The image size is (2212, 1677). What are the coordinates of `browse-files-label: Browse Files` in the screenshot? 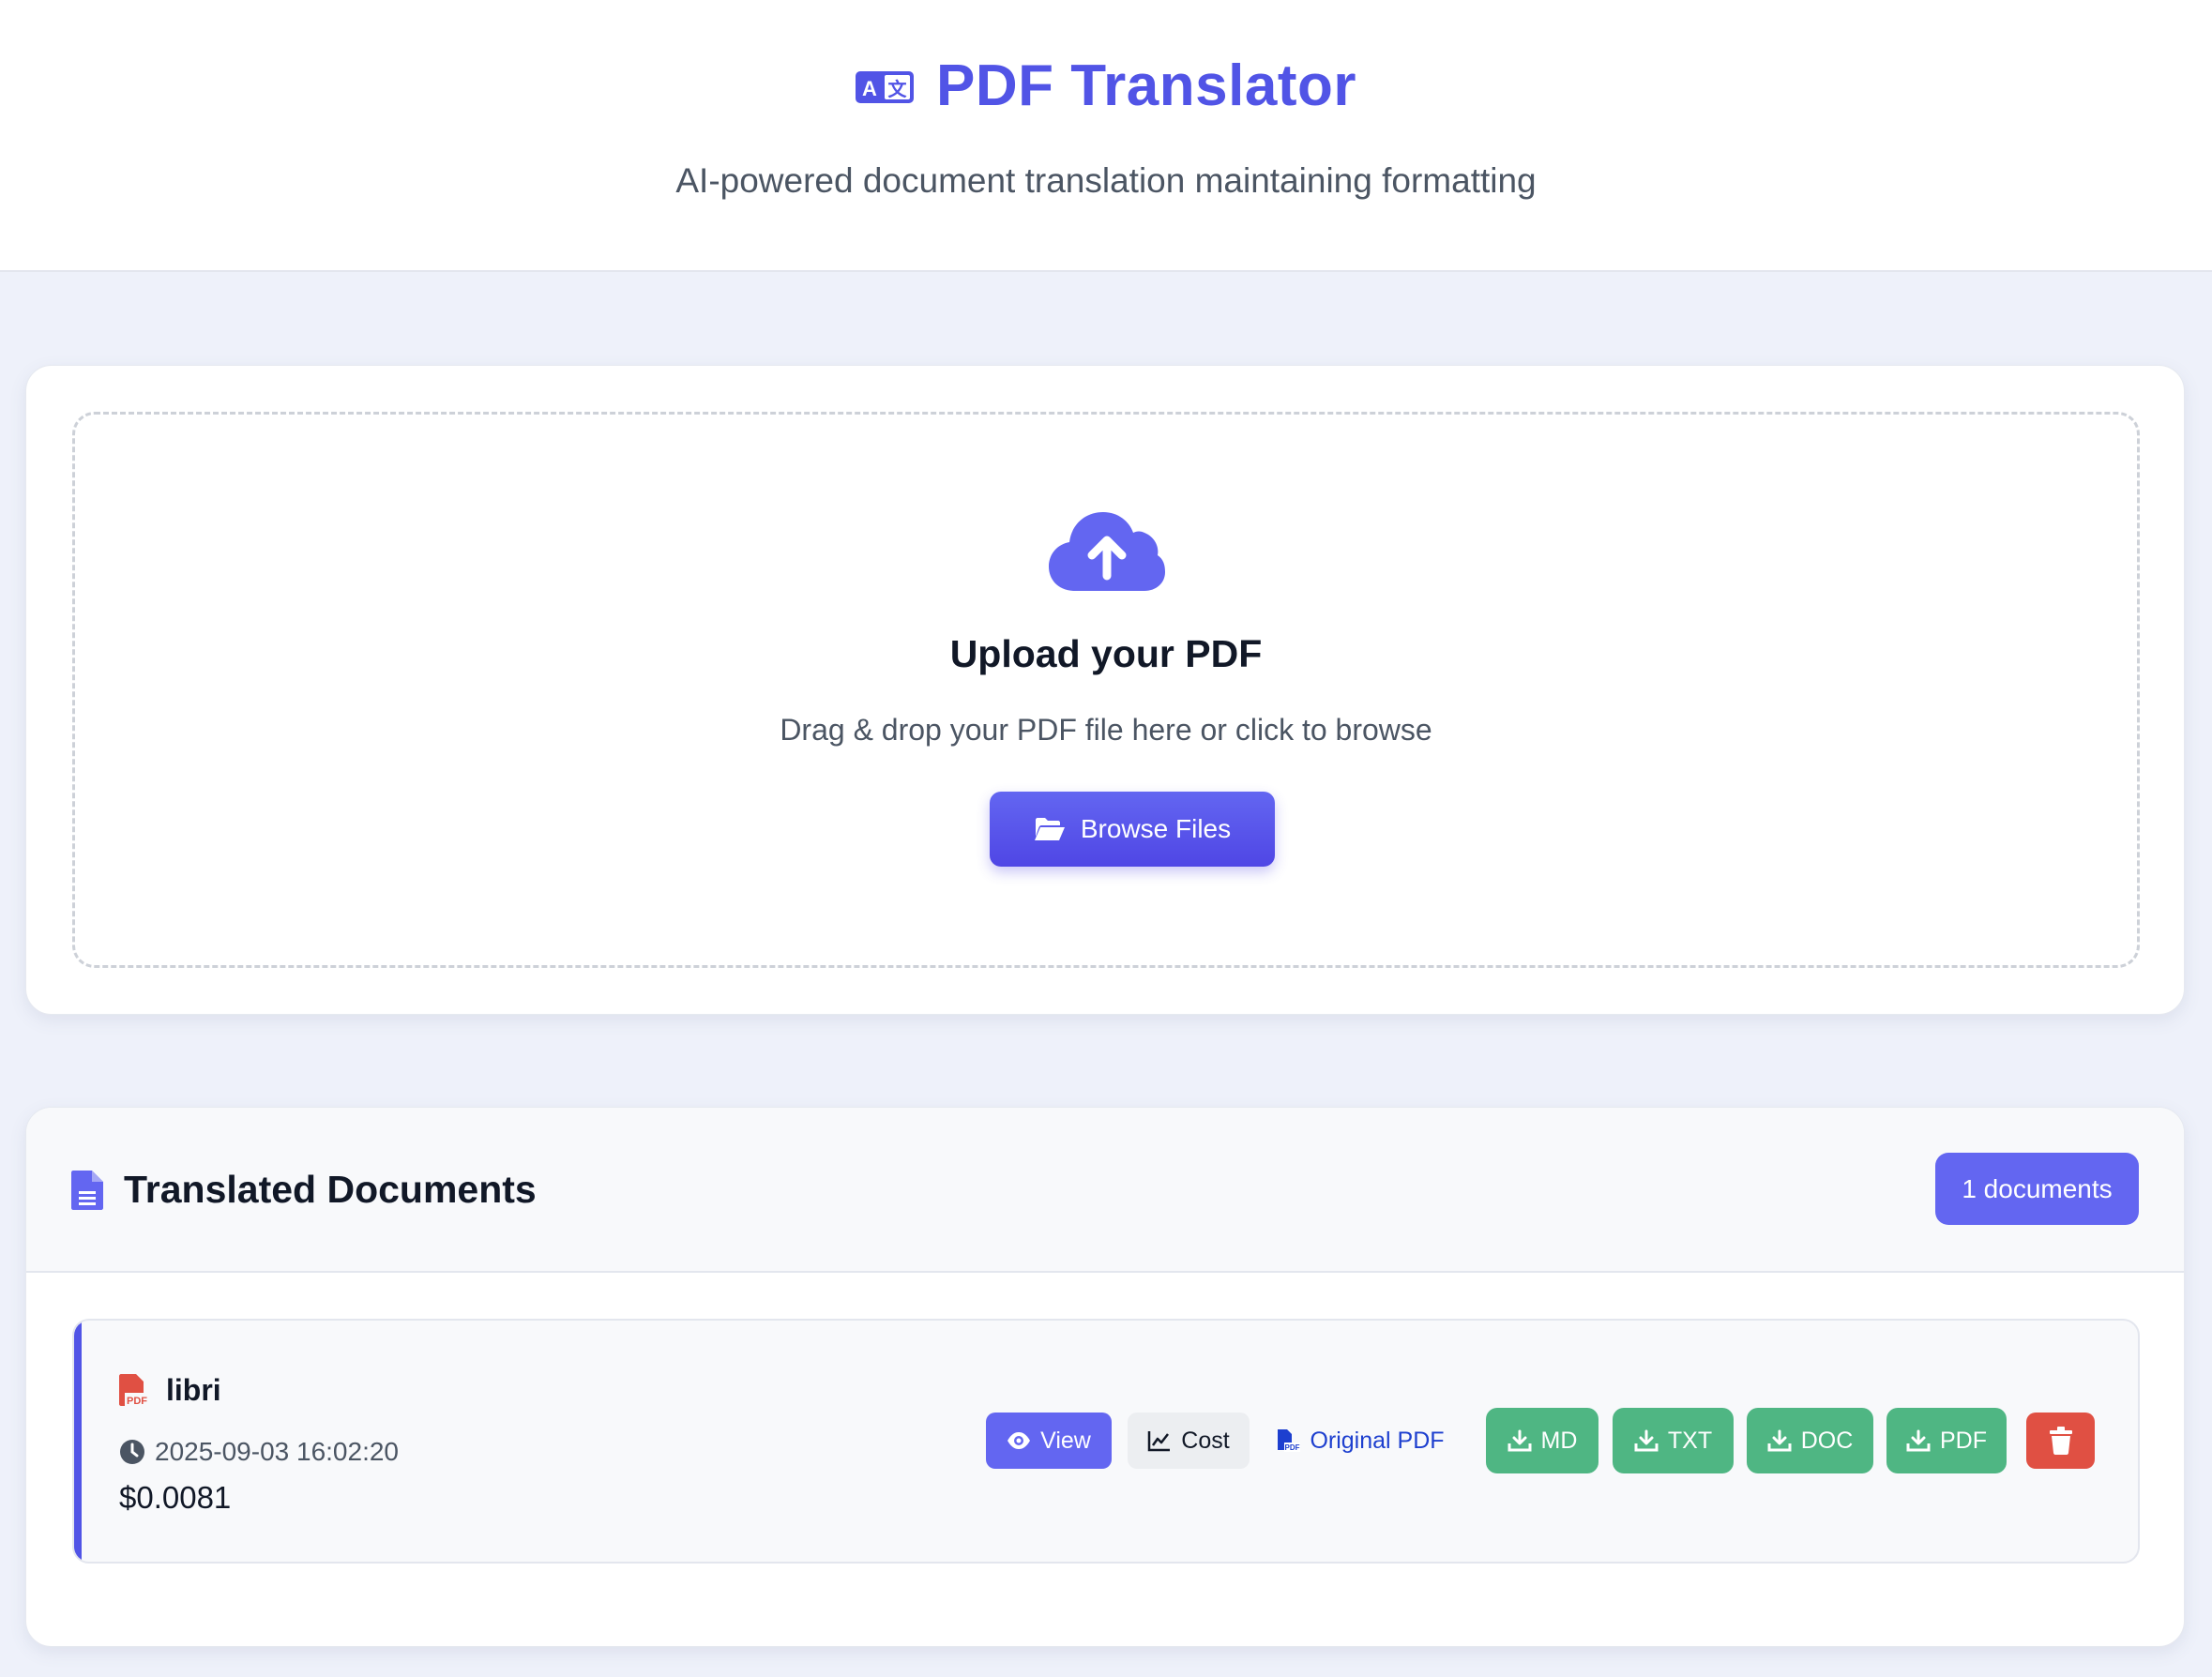 It's located at (1156, 828).